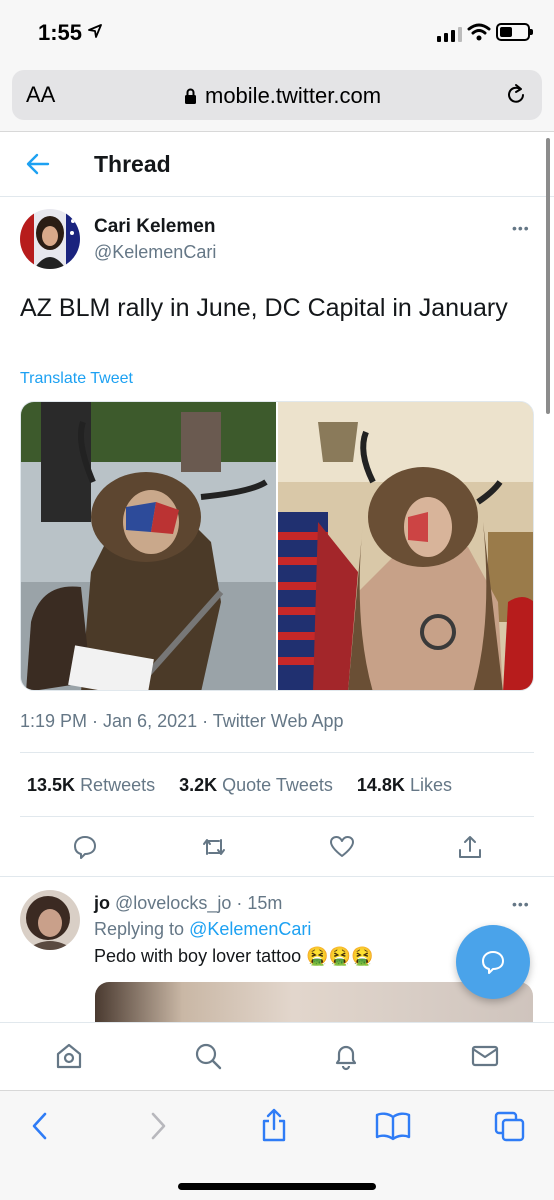 The width and height of the screenshot is (554, 1200). I want to click on address-bar: AA mobile.twitter.com, so click(277, 95).